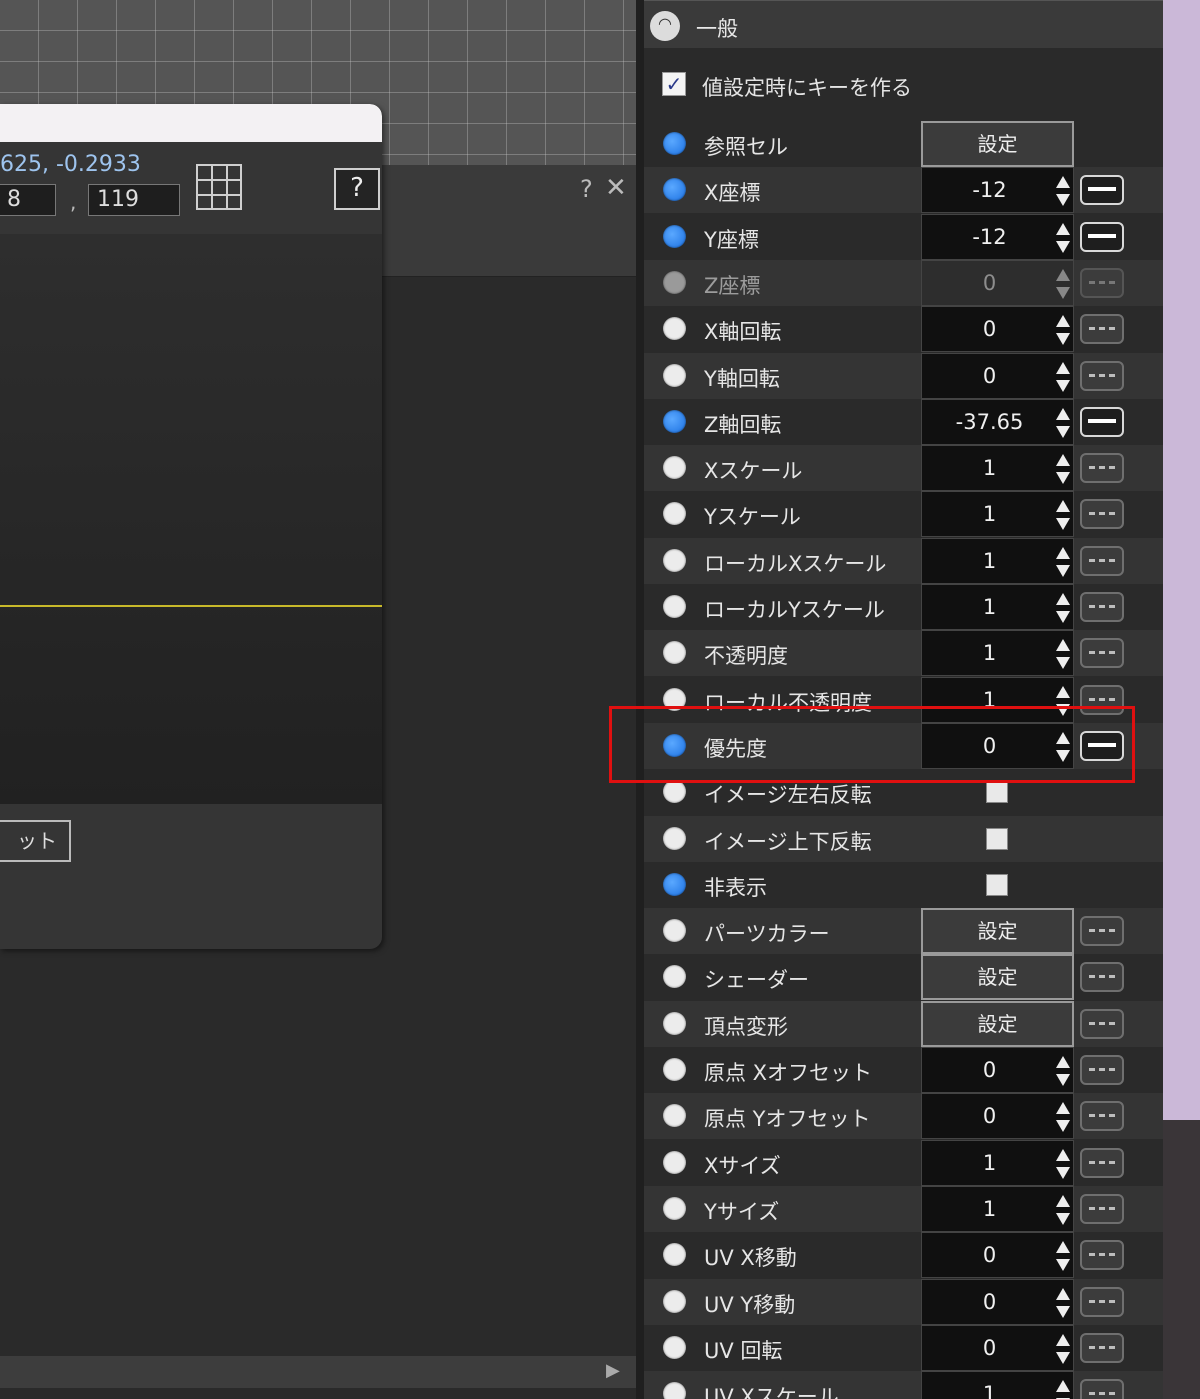 This screenshot has width=1200, height=1399. I want to click on property-value-input: -37.65, so click(997, 421).